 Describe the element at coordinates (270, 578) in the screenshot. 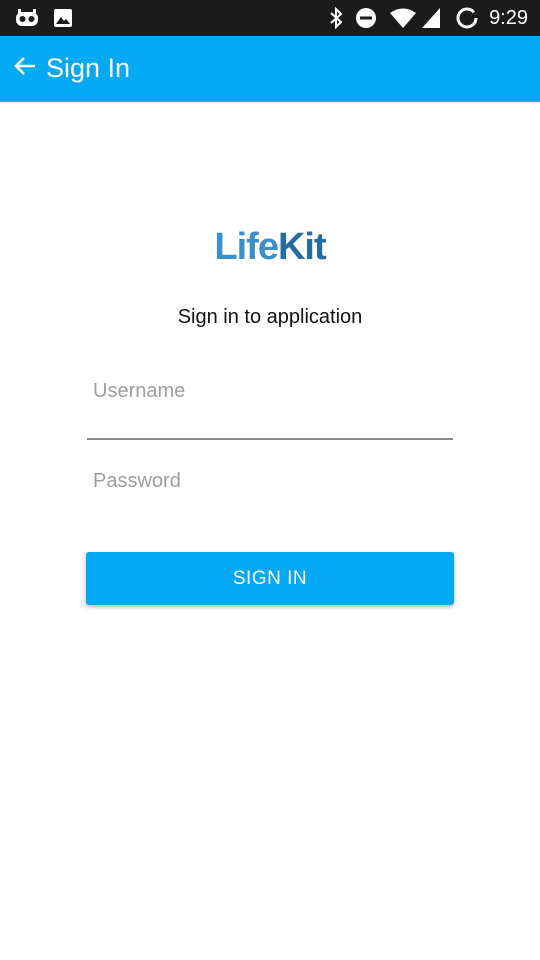

I see `sign-in-button: SIGN IN` at that location.